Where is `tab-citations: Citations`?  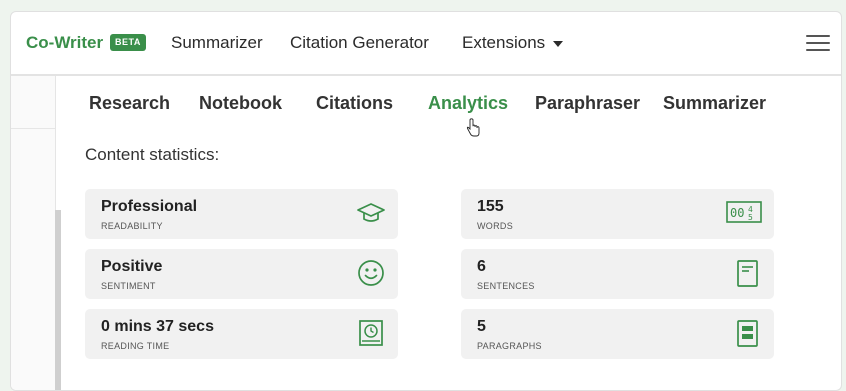
tab-citations: Citations is located at coordinates (354, 103).